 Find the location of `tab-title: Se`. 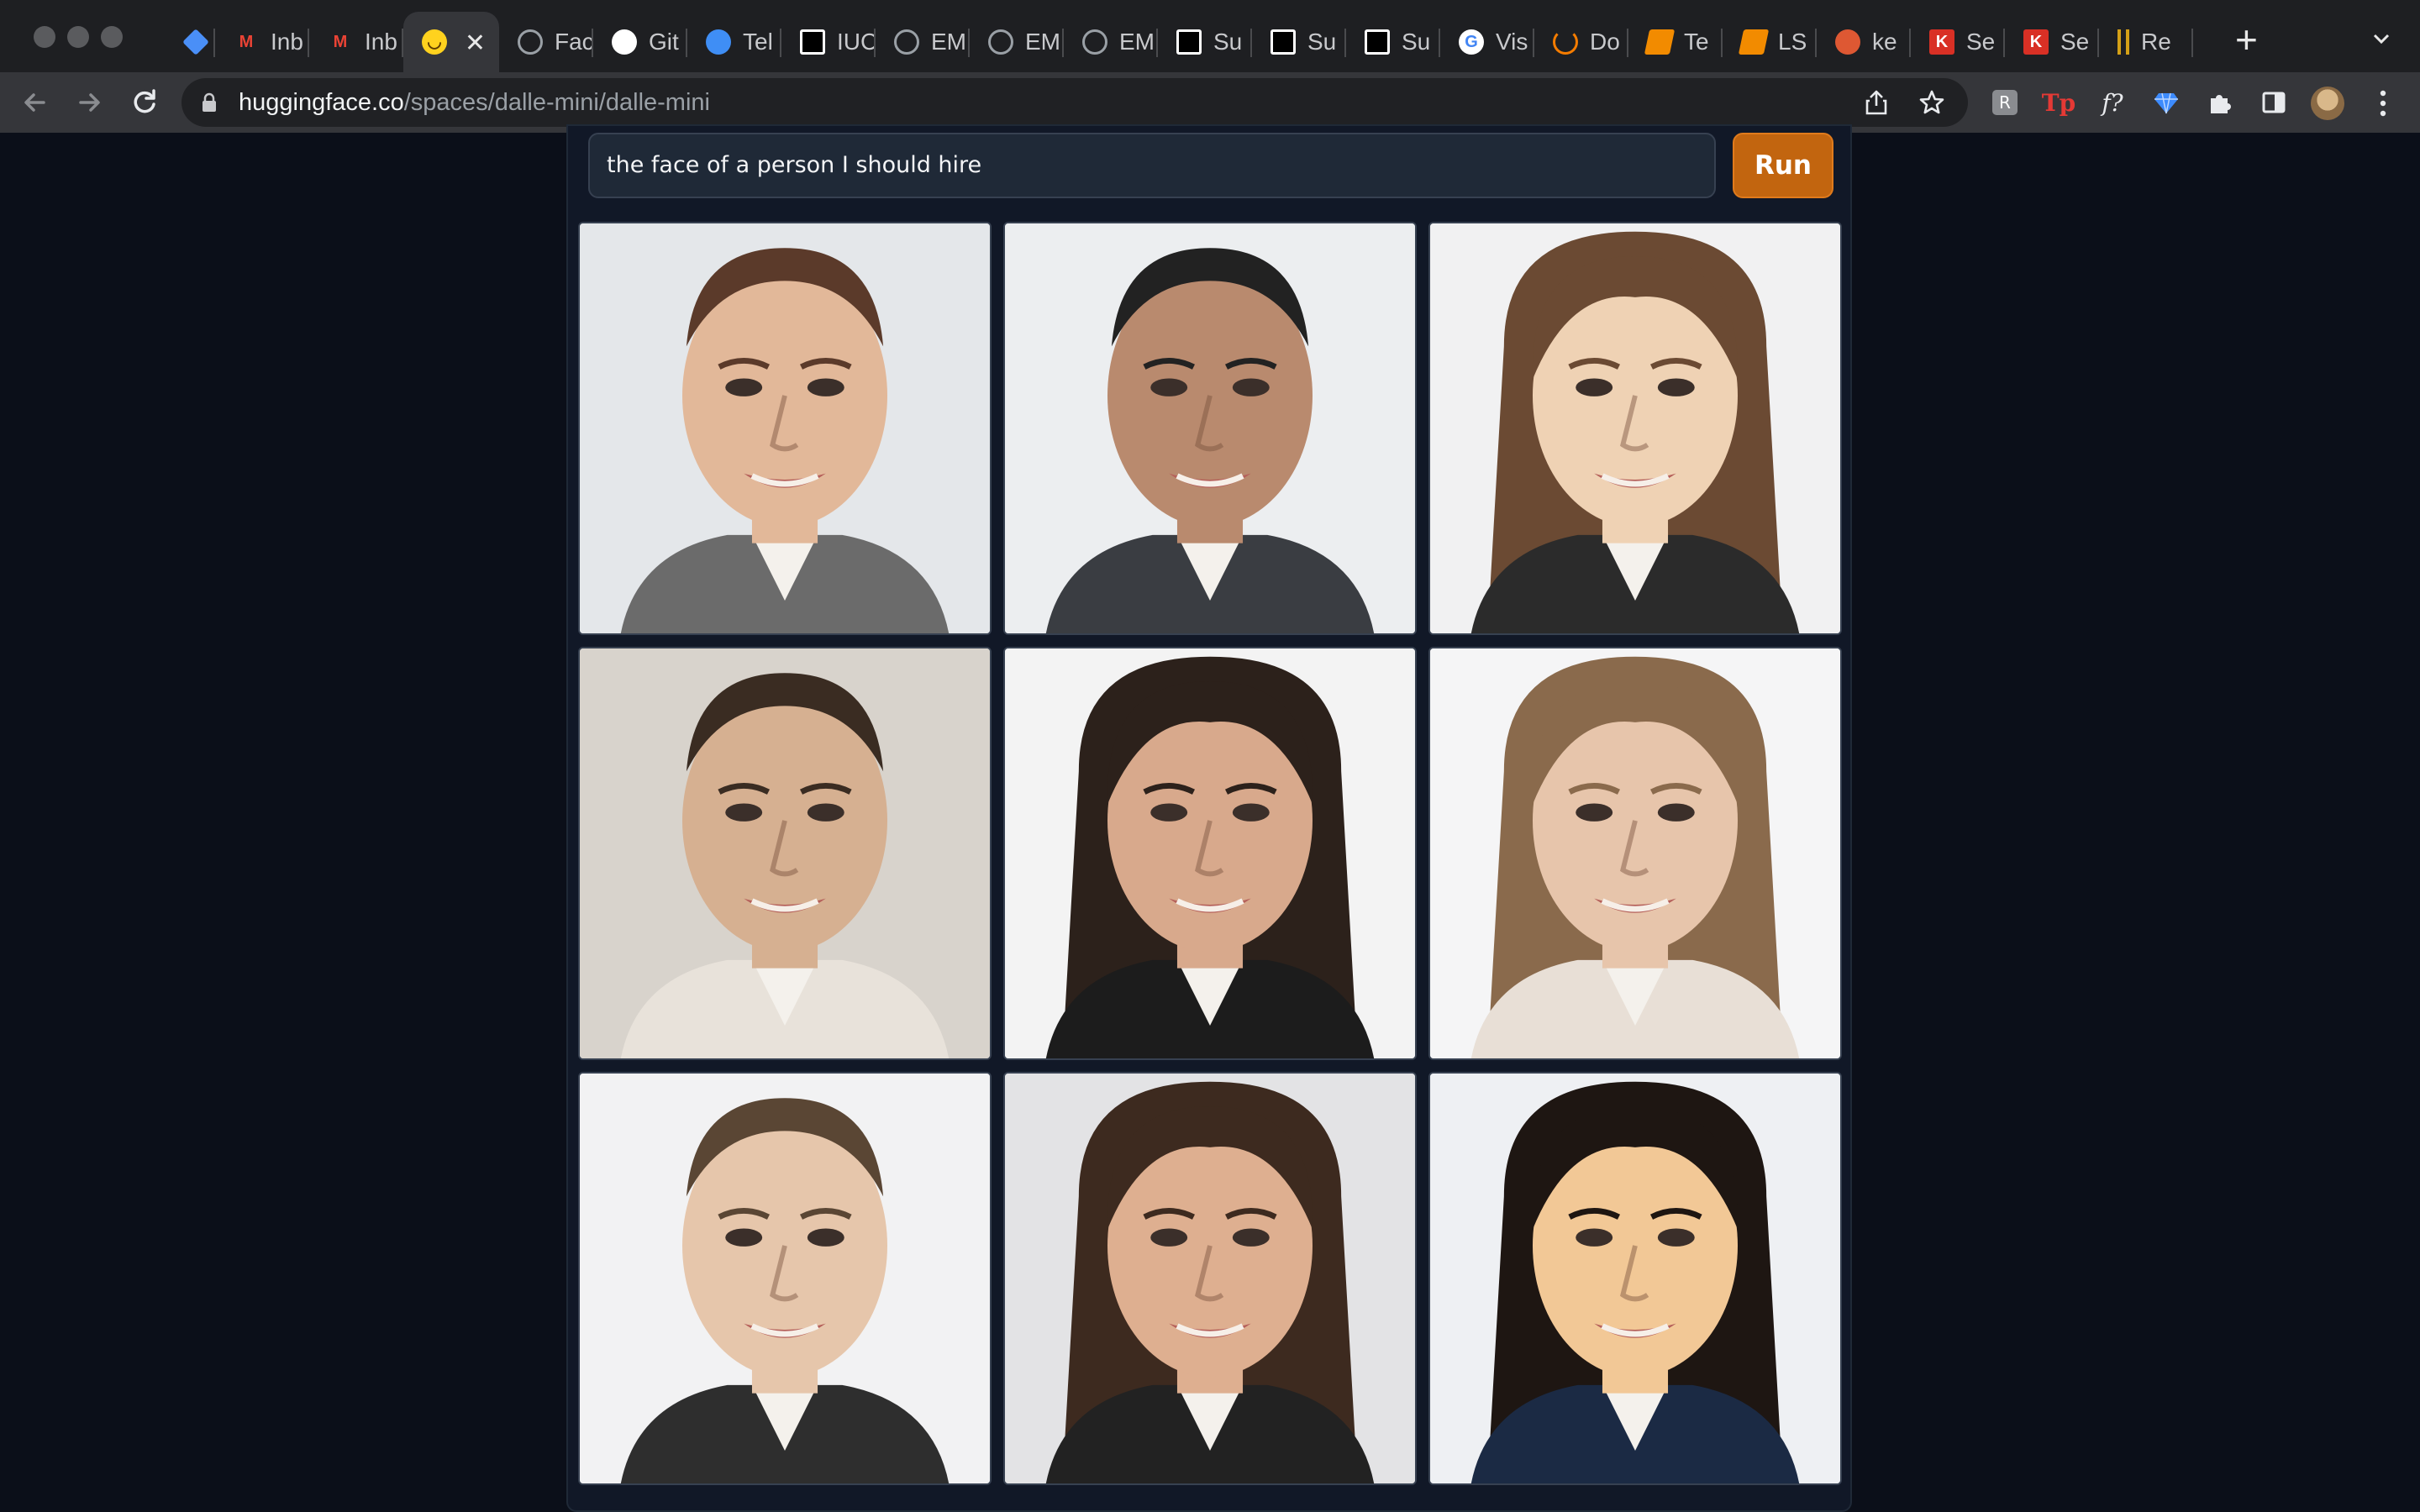

tab-title: Se is located at coordinates (2075, 42).